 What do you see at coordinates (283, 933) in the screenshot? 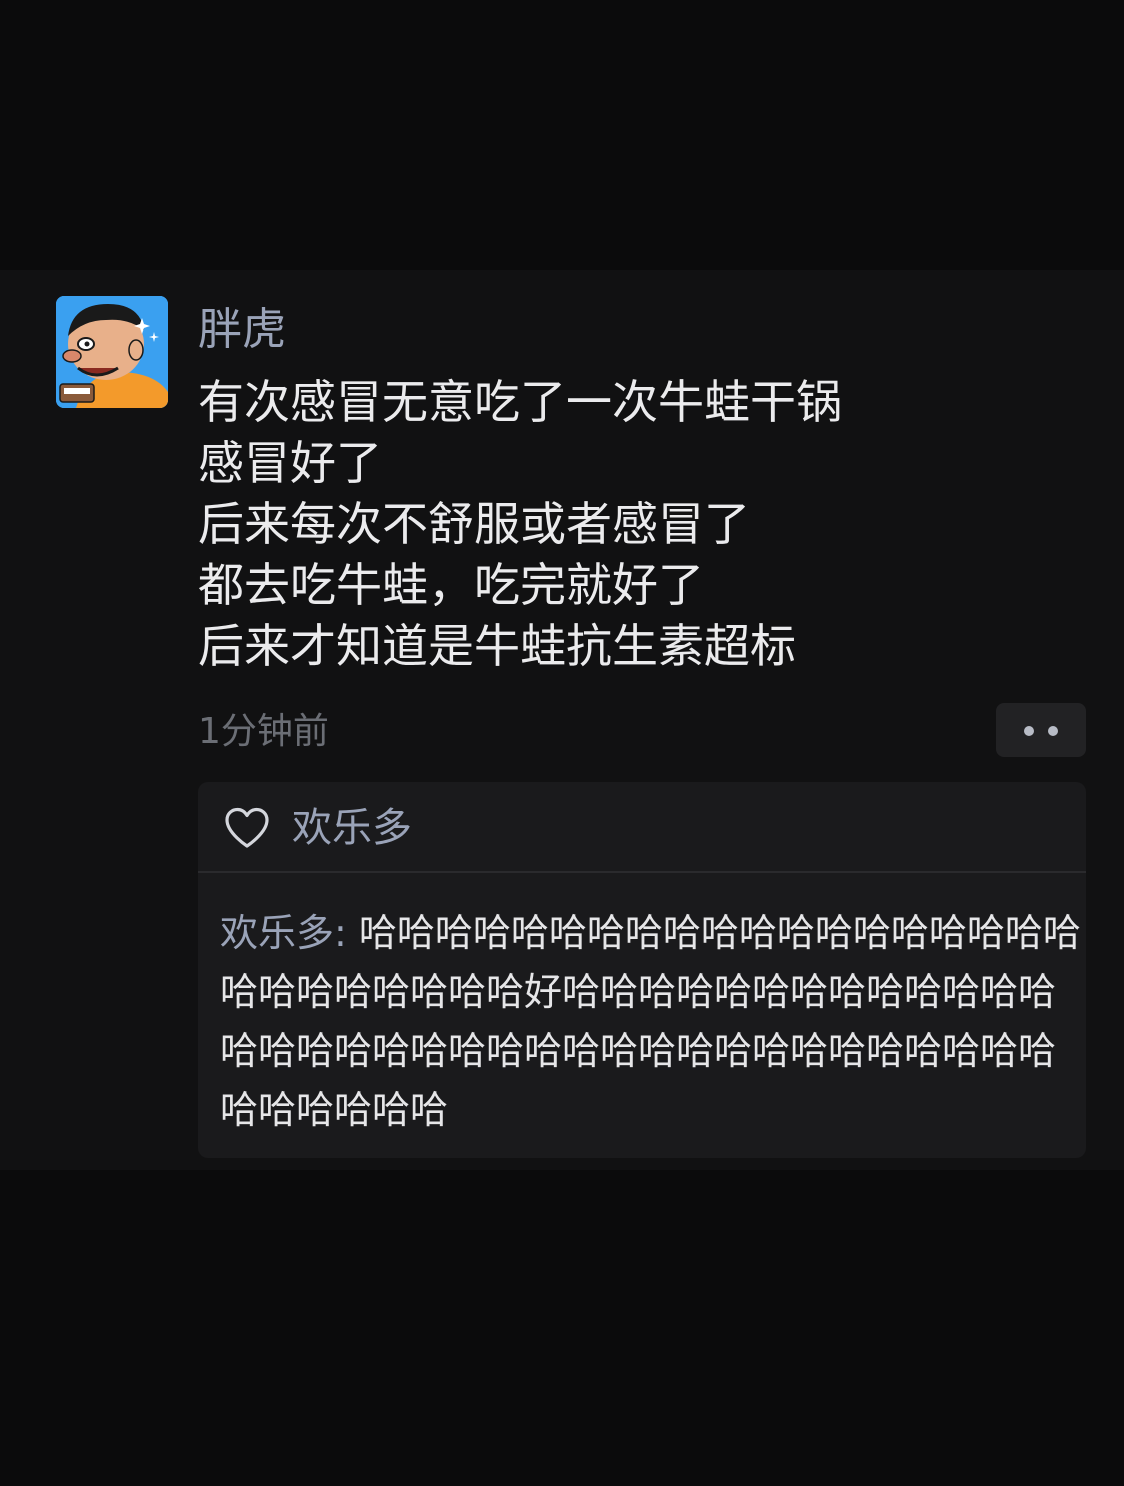
I see `comment-author: 欢乐多:` at bounding box center [283, 933].